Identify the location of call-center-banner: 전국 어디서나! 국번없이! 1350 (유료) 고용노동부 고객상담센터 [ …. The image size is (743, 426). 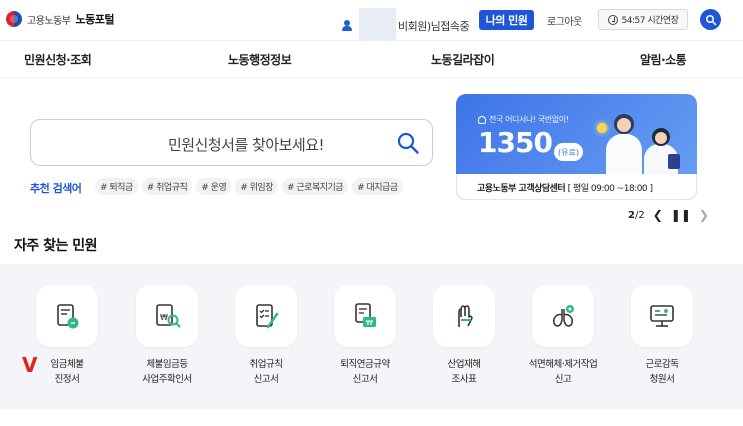
(576, 147).